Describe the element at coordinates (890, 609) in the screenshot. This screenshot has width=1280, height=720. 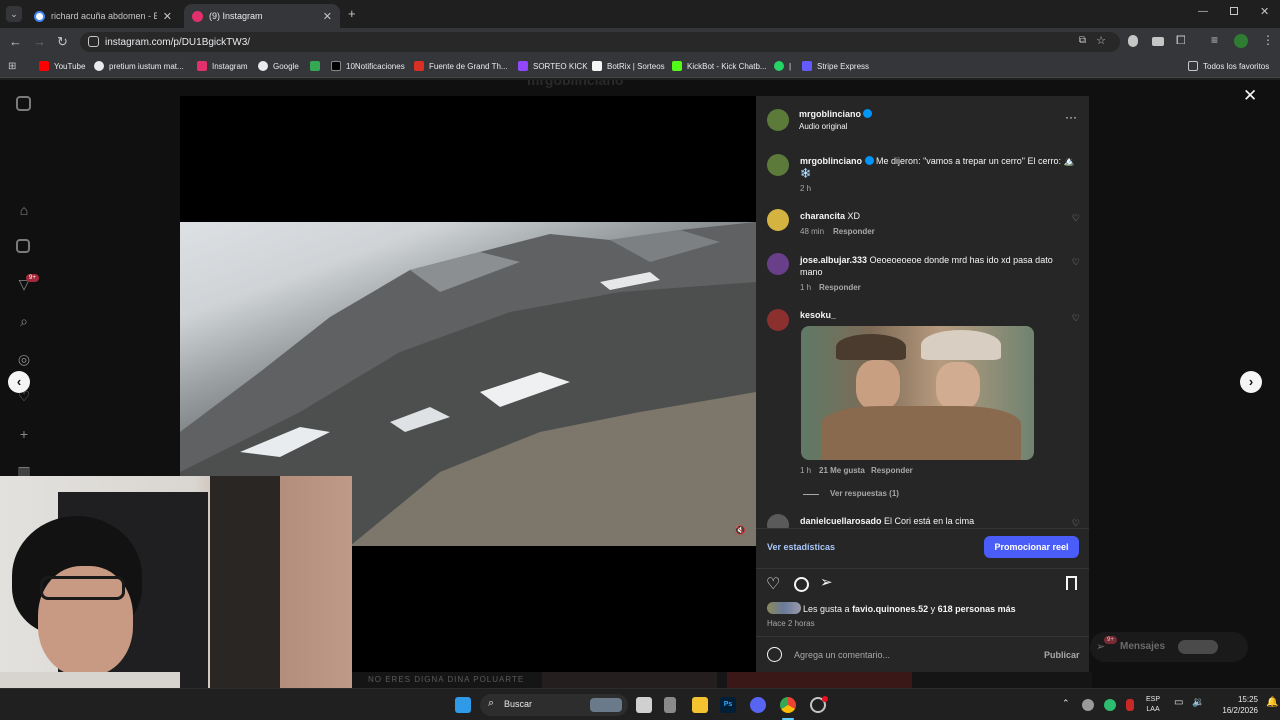
I see `liker-username: favio.quinones.52` at that location.